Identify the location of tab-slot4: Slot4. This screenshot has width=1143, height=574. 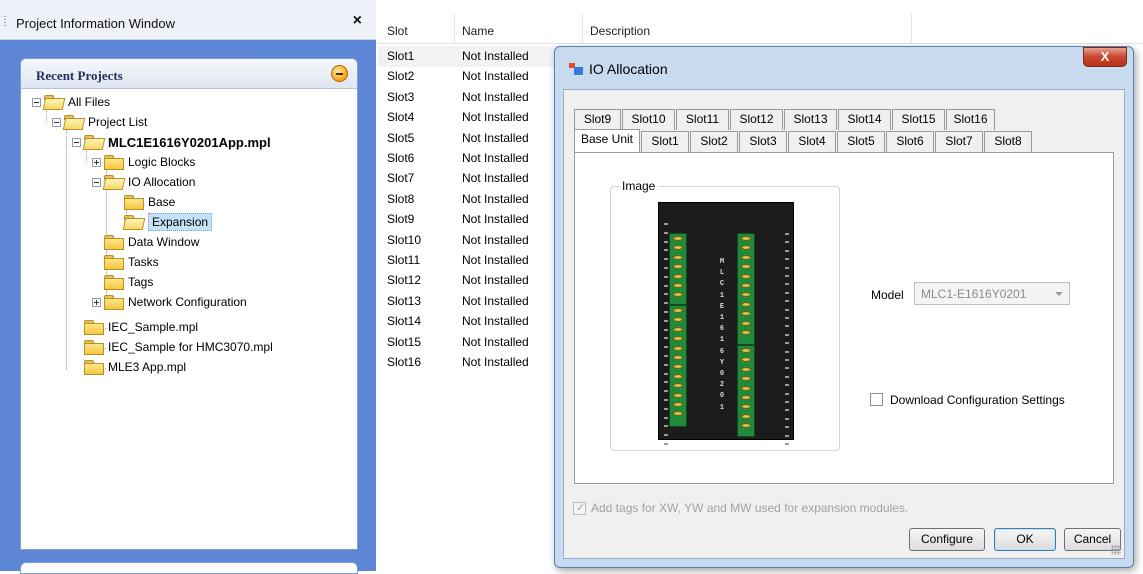
(812, 141).